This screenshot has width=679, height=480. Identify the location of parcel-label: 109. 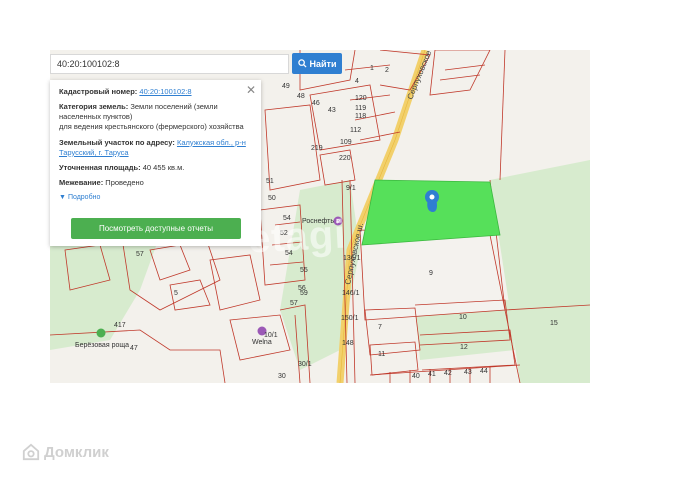
(346, 142).